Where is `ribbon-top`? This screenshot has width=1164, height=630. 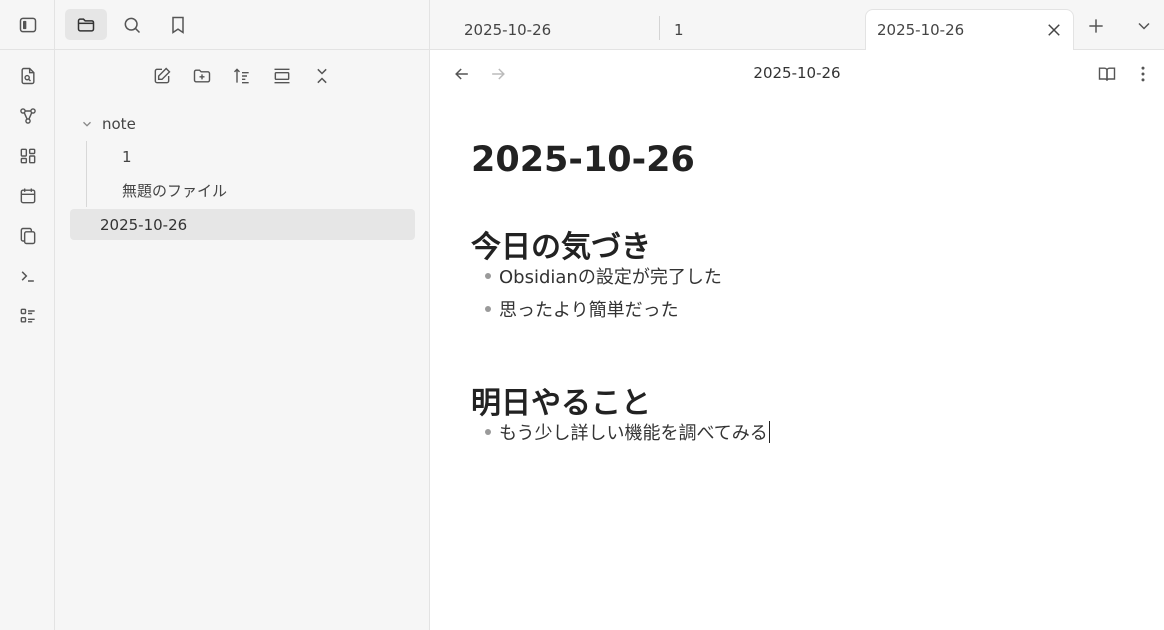
ribbon-top is located at coordinates (27, 25).